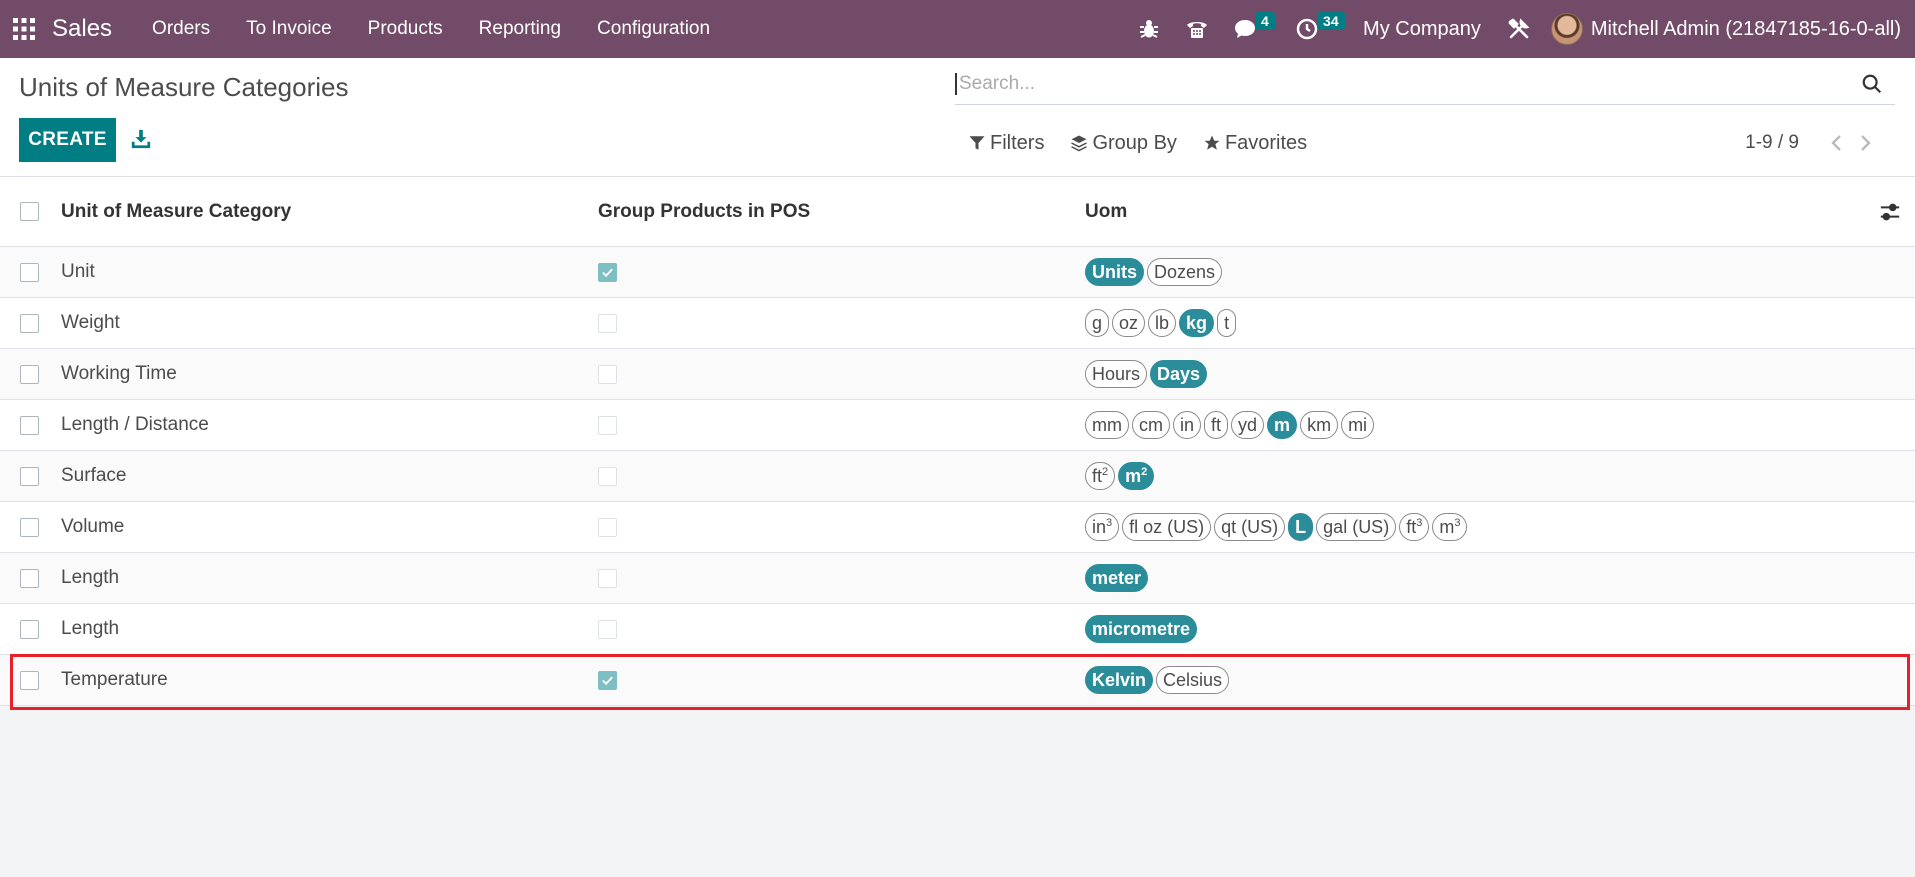 This screenshot has width=1915, height=877. I want to click on tools-settings-icon, so click(1519, 29).